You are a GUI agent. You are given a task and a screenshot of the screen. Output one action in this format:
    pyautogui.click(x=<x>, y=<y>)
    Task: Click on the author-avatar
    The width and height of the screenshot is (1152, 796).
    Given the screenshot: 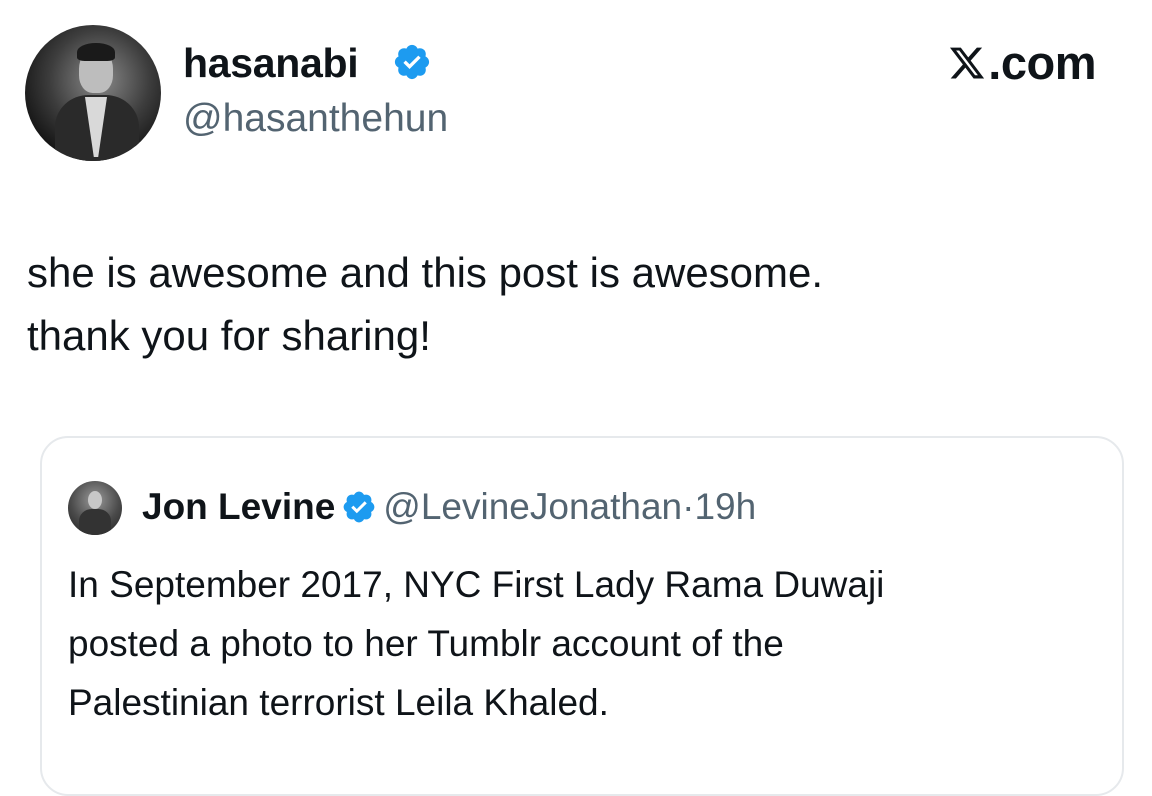 What is the action you would take?
    pyautogui.click(x=93, y=93)
    